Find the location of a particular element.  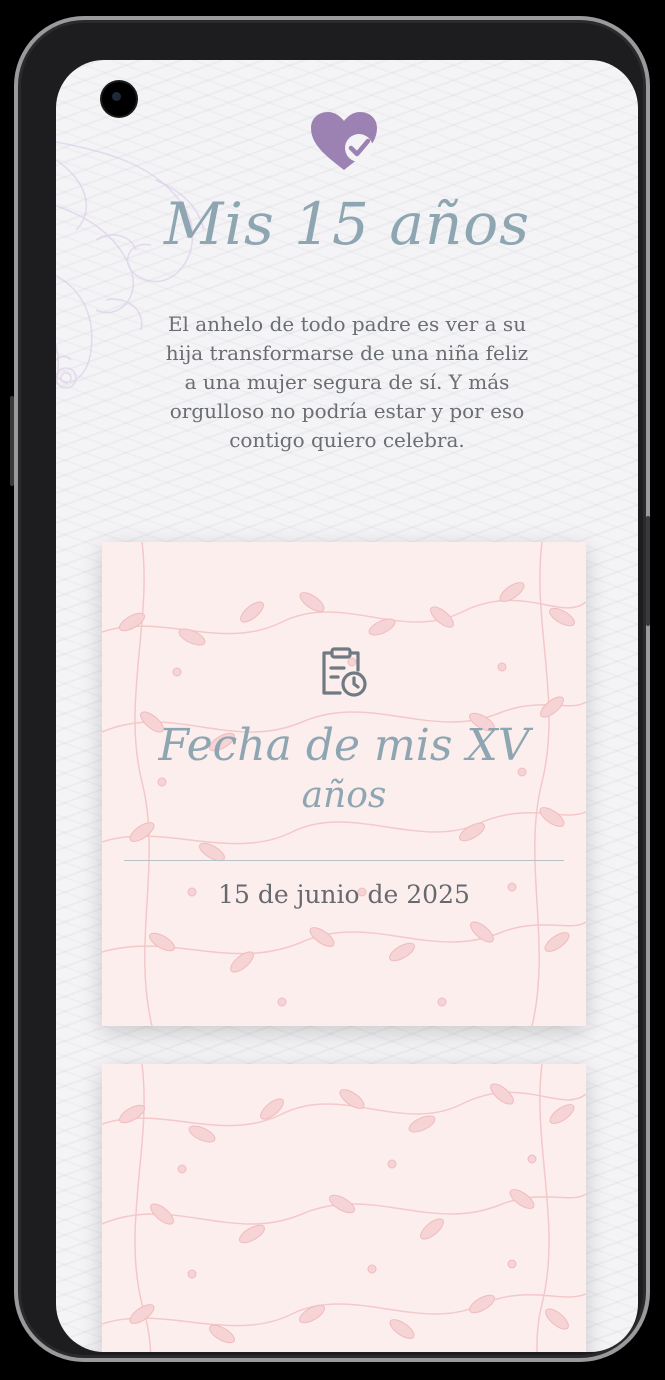

power-button is located at coordinates (648, 571).